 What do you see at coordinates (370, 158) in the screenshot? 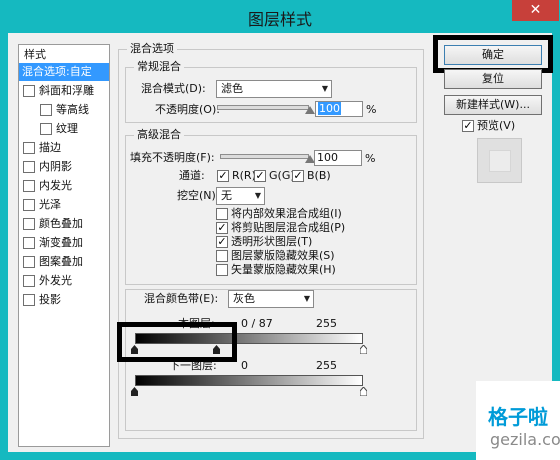
I see `fill-opacity-percent: %` at bounding box center [370, 158].